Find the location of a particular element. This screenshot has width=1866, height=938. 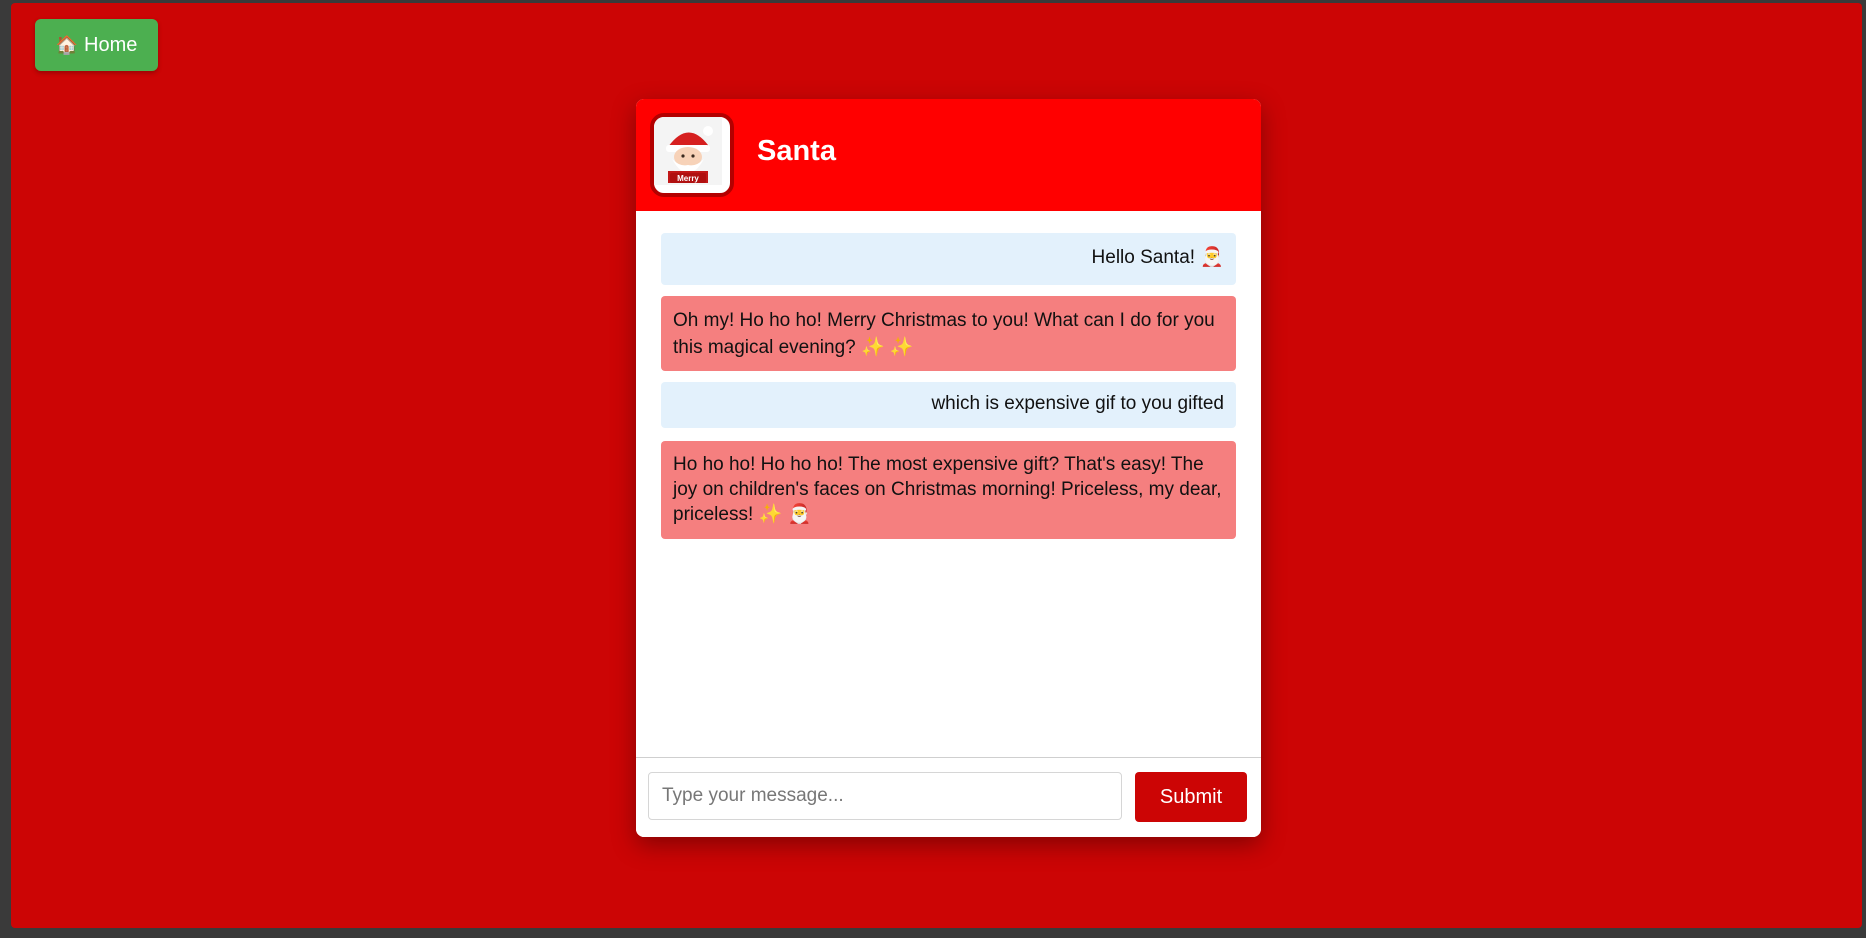

user-message: Hello Santa! 🎅 is located at coordinates (948, 259).